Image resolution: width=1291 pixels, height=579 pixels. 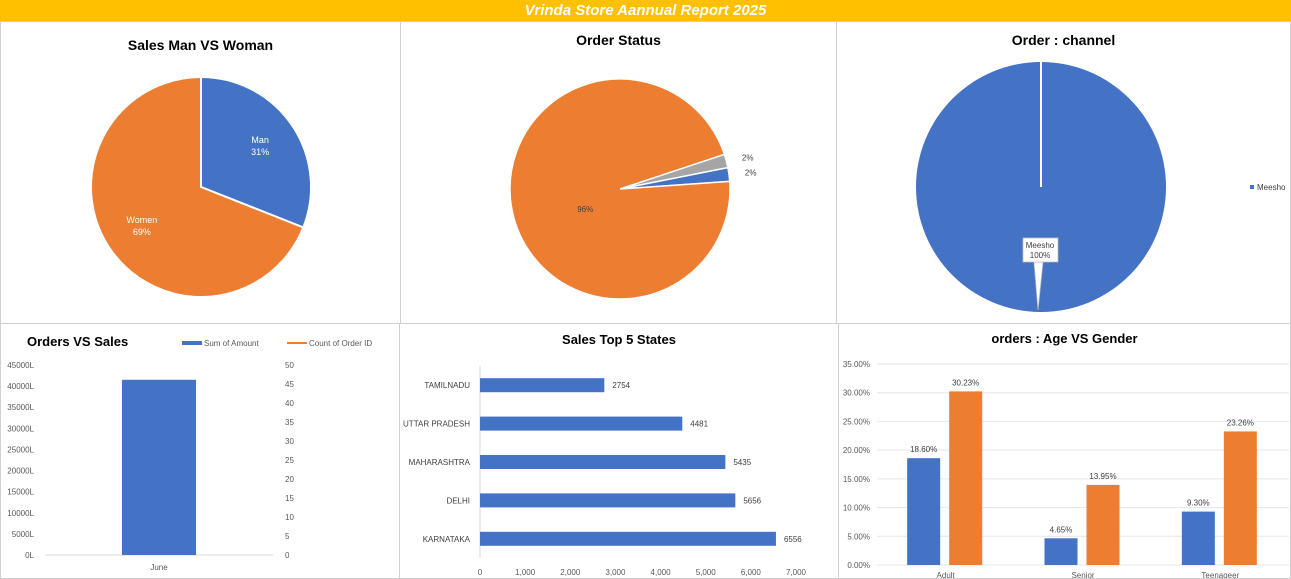 What do you see at coordinates (289, 365) in the screenshot?
I see `orders-y2tick-label: 50` at bounding box center [289, 365].